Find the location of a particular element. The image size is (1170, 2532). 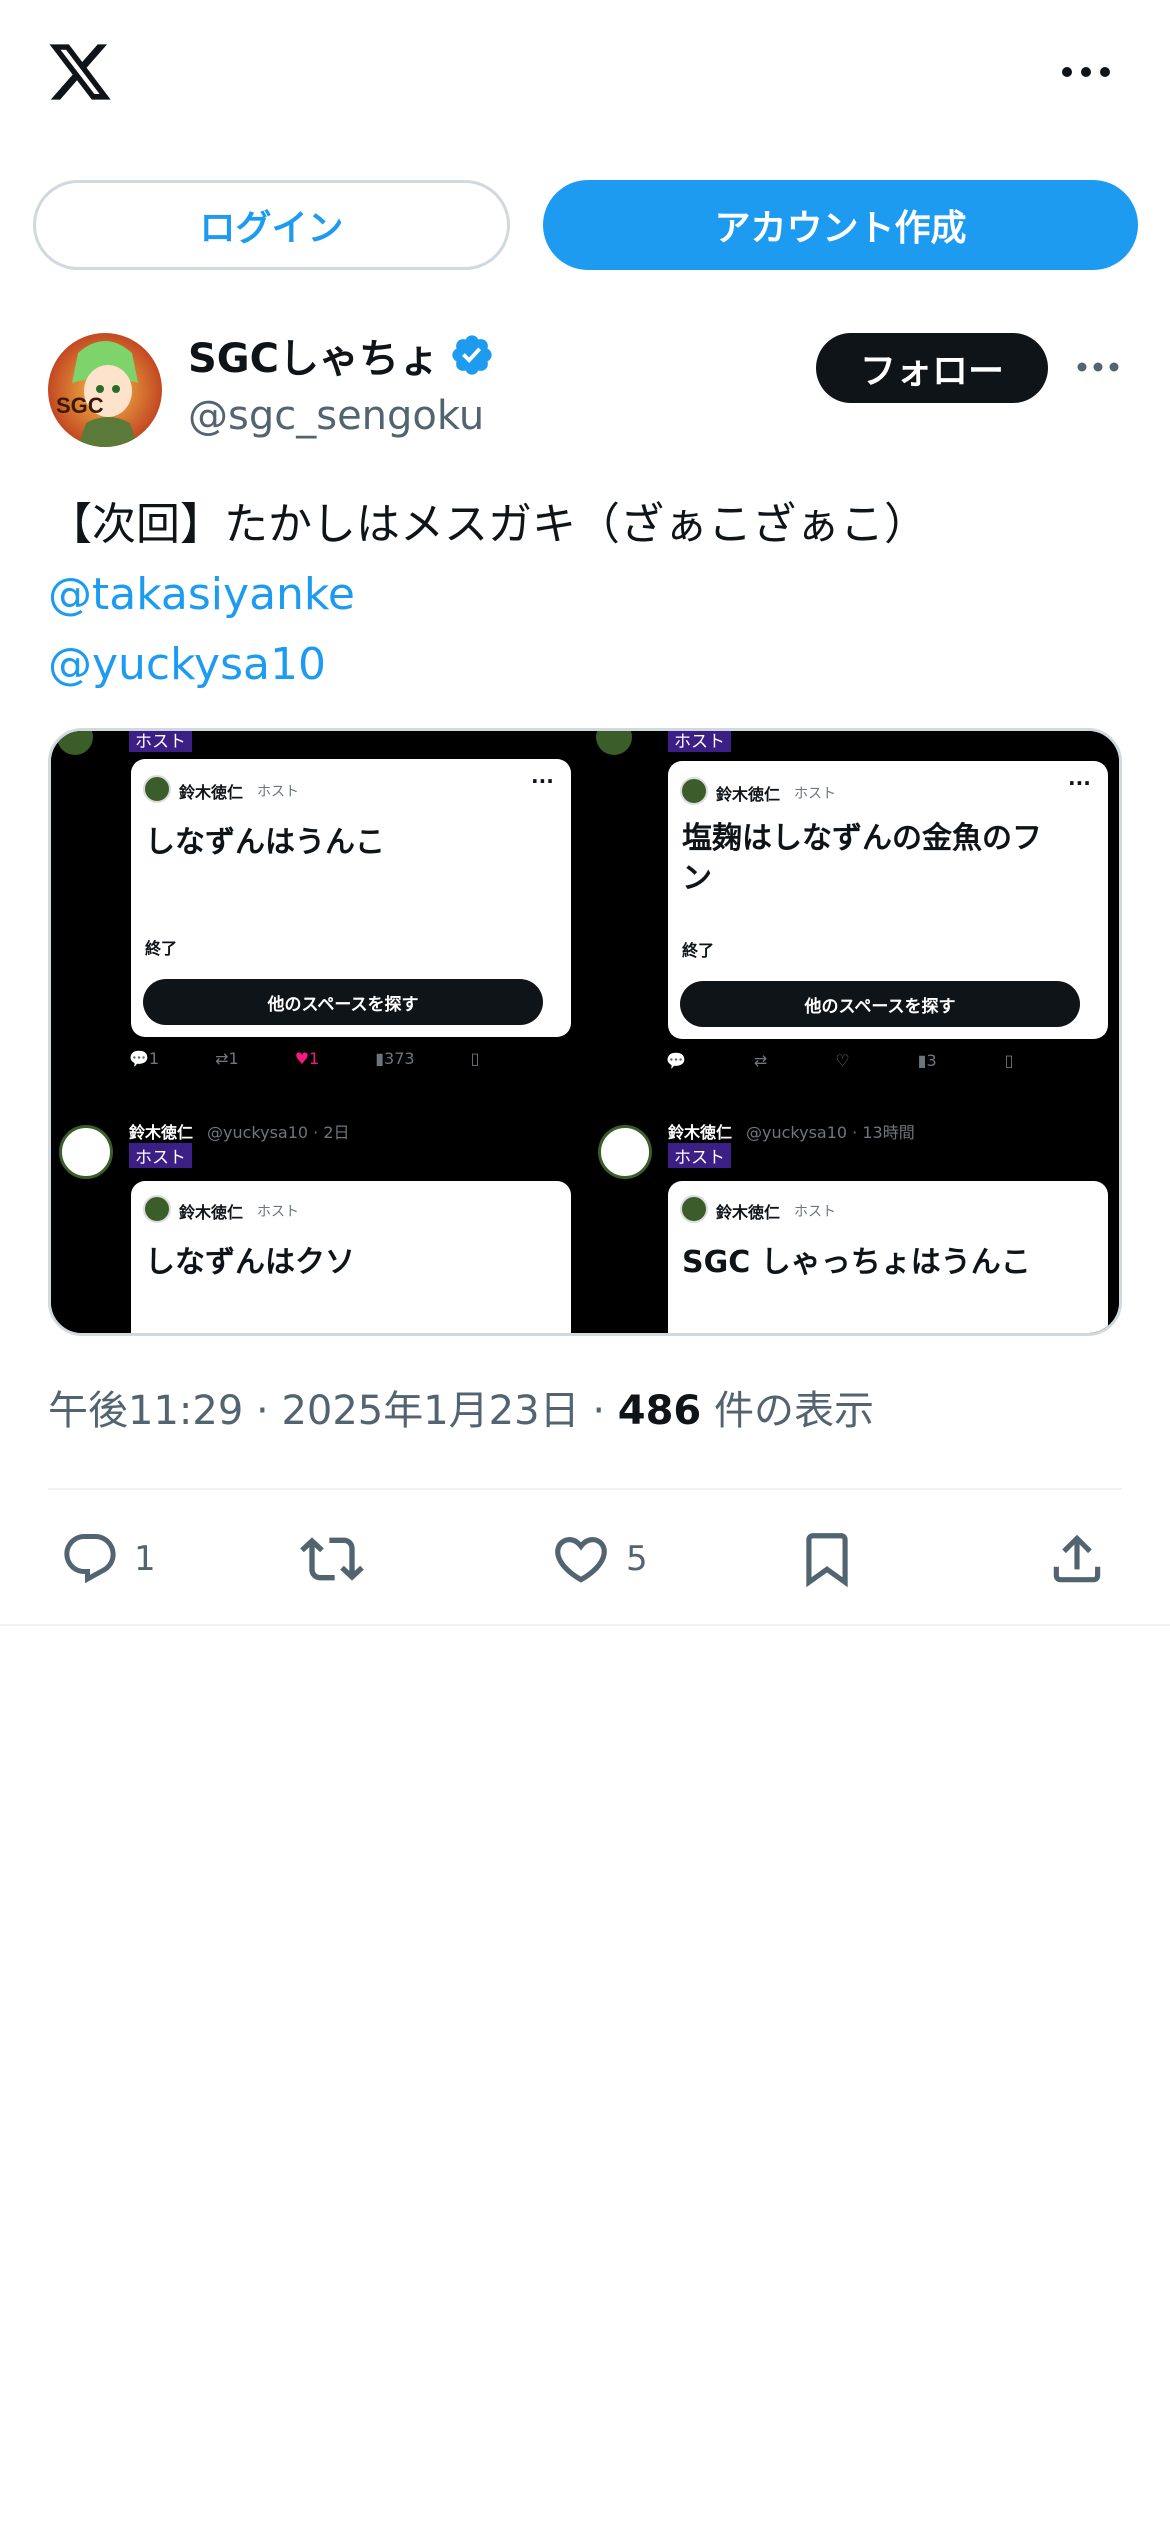

tweet-body: 【次回】たかしはメスガキ（ざぁこざぁこ） is located at coordinates (488, 524).